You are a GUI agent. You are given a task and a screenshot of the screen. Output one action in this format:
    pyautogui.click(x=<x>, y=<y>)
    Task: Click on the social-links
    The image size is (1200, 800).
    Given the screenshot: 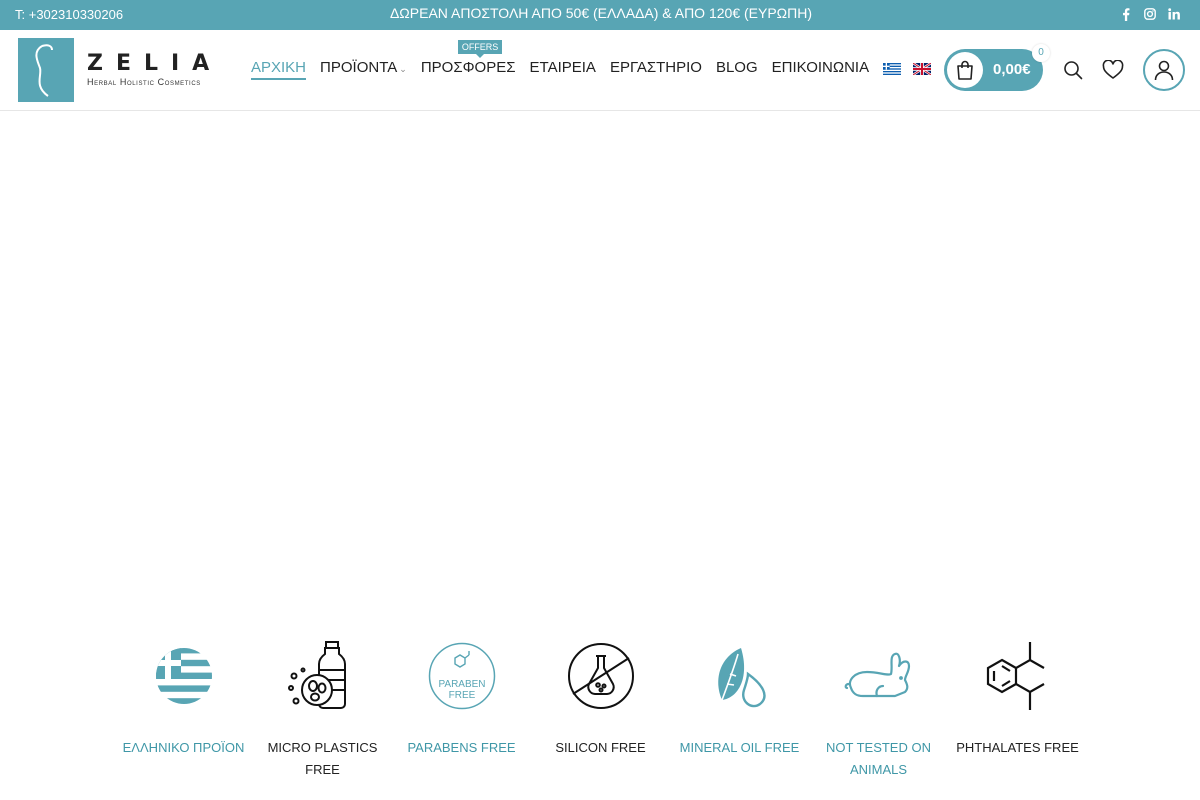 What is the action you would take?
    pyautogui.click(x=1150, y=14)
    